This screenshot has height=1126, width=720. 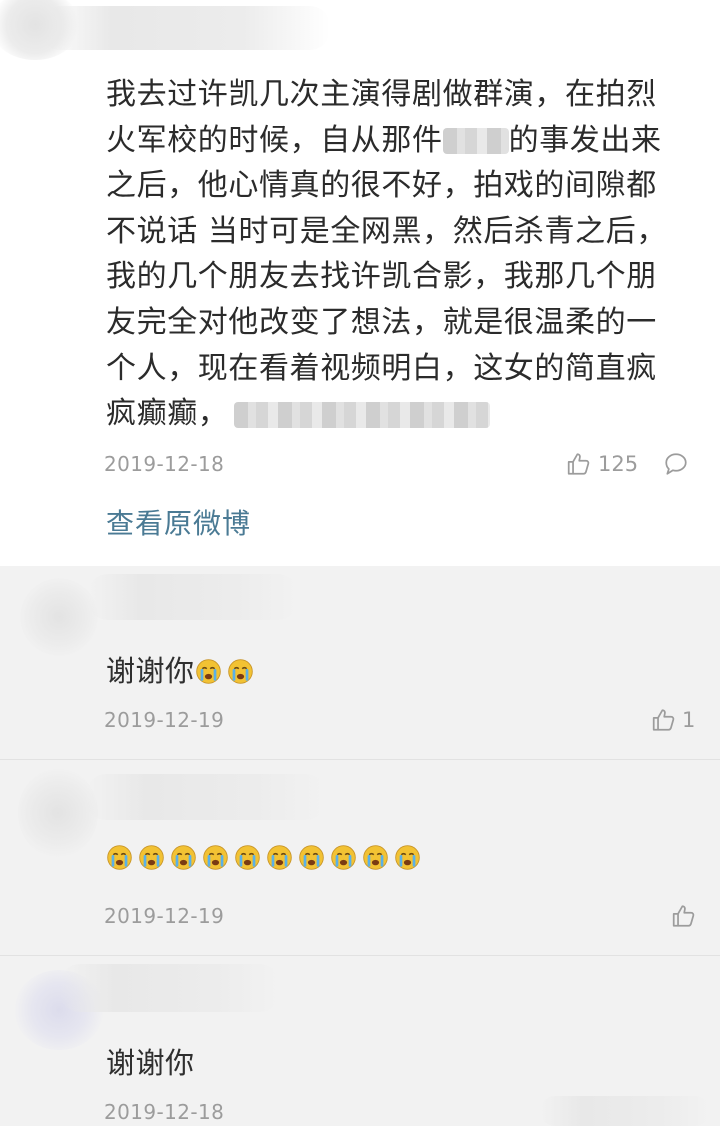 I want to click on like-count: 125, so click(x=618, y=464).